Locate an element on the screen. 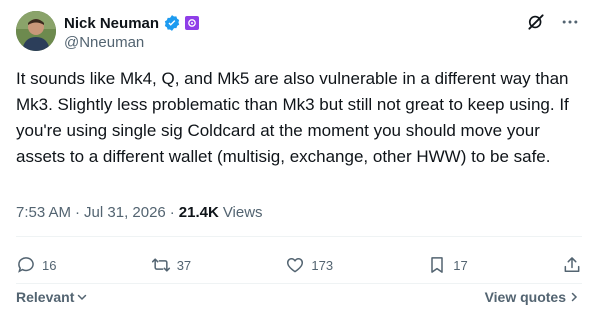 This screenshot has height=317, width=598. chevron-right-icon is located at coordinates (574, 297).